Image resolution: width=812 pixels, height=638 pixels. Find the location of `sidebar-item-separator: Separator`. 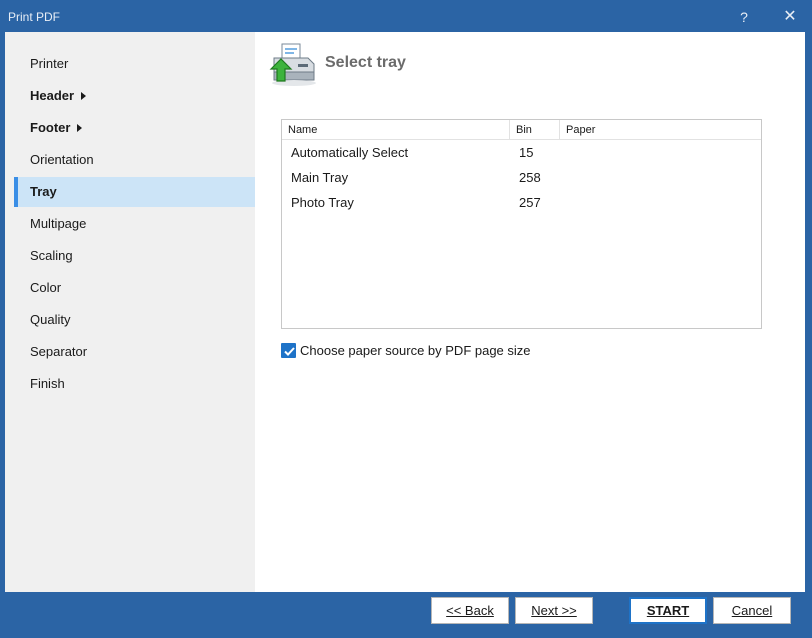

sidebar-item-separator: Separator is located at coordinates (134, 352).